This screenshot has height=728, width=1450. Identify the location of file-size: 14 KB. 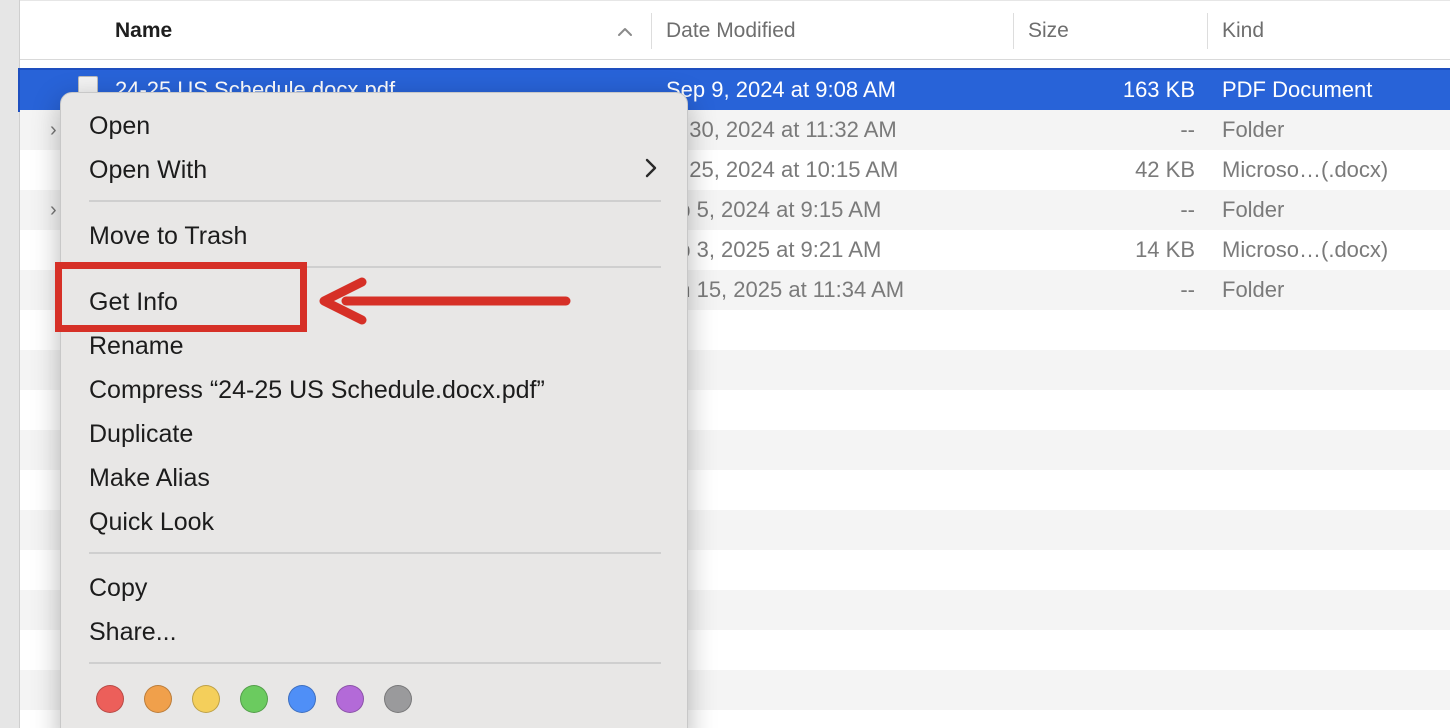
(1165, 249).